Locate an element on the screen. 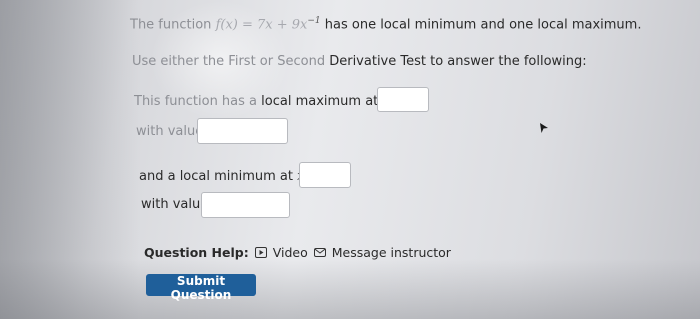 The height and width of the screenshot is (319, 700). local-max-x-input is located at coordinates (403, 99).